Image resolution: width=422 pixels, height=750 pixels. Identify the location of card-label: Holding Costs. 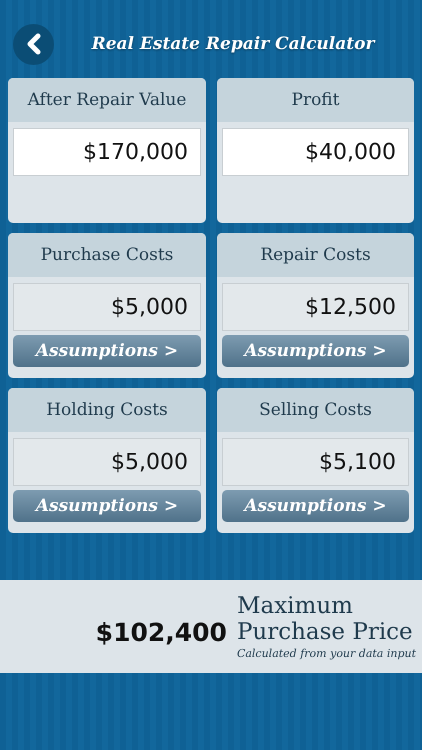
(107, 410).